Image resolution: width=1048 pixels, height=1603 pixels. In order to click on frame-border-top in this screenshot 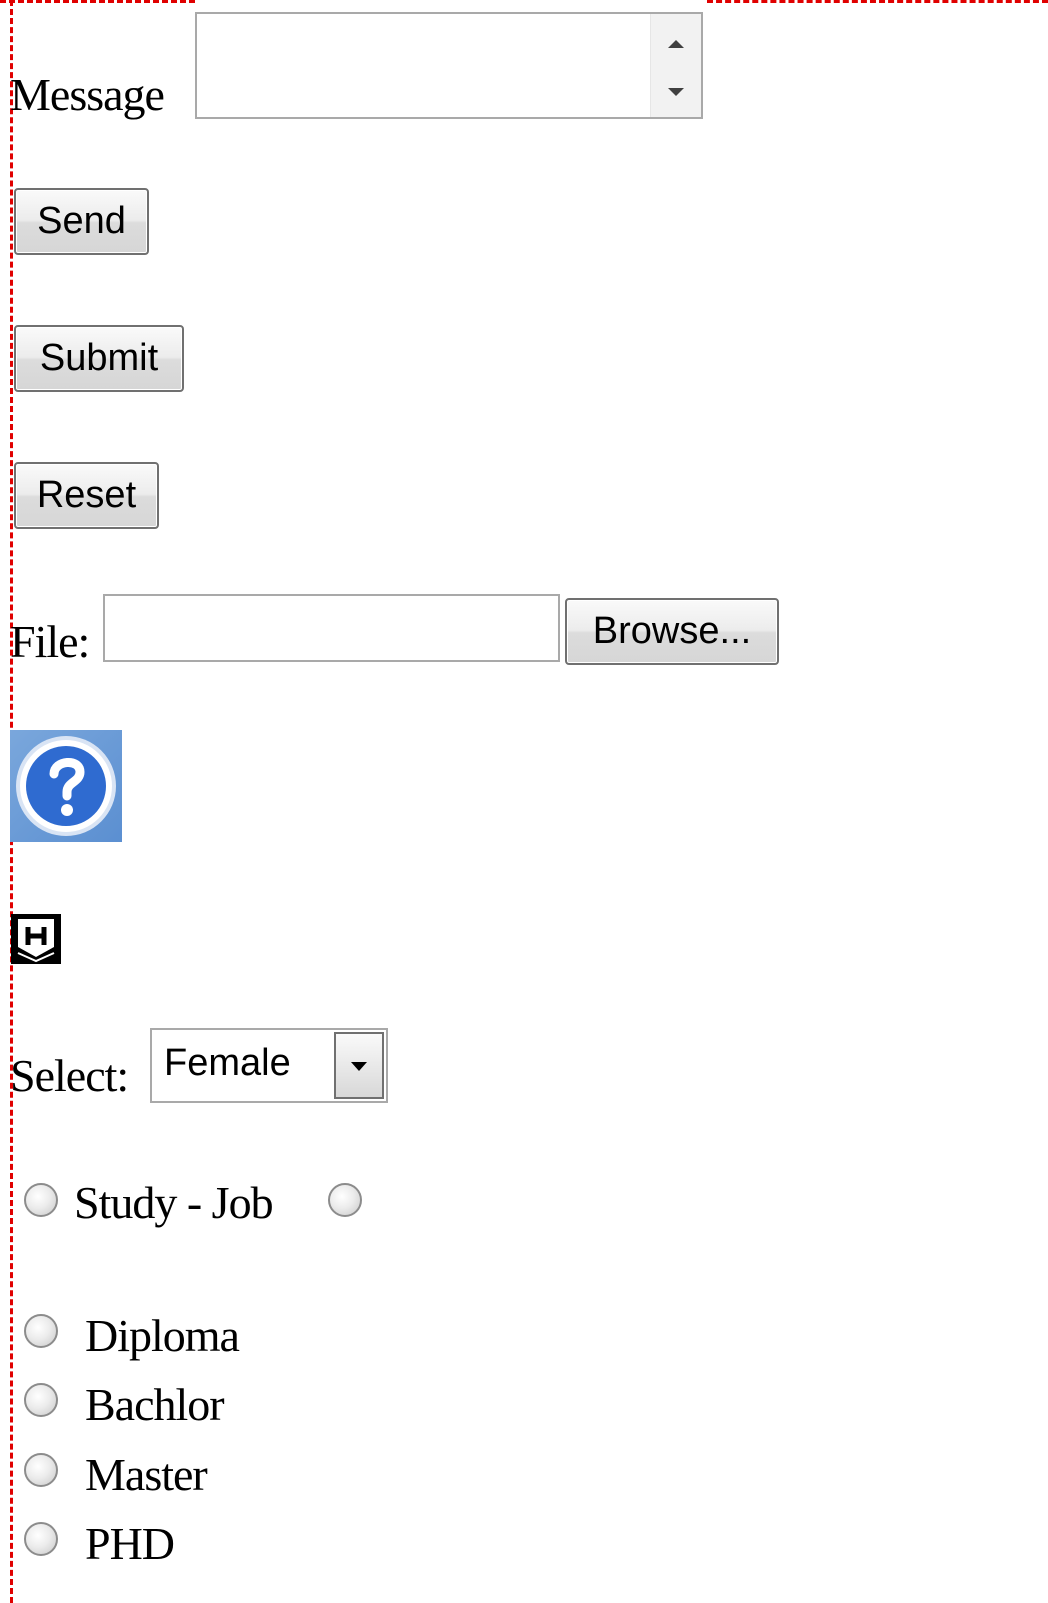, I will do `click(97, 1)`.